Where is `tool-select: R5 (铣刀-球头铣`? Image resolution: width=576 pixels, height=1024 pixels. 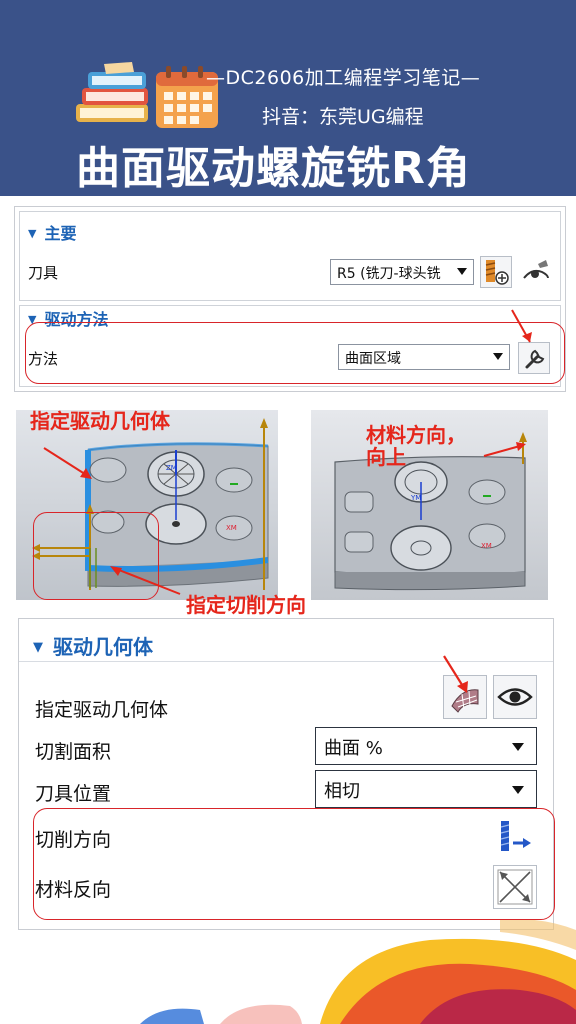
tool-select: R5 (铣刀-球头铣 is located at coordinates (402, 272).